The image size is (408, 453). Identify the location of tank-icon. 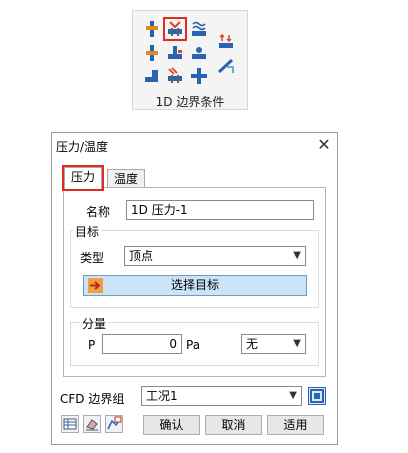
(152, 76).